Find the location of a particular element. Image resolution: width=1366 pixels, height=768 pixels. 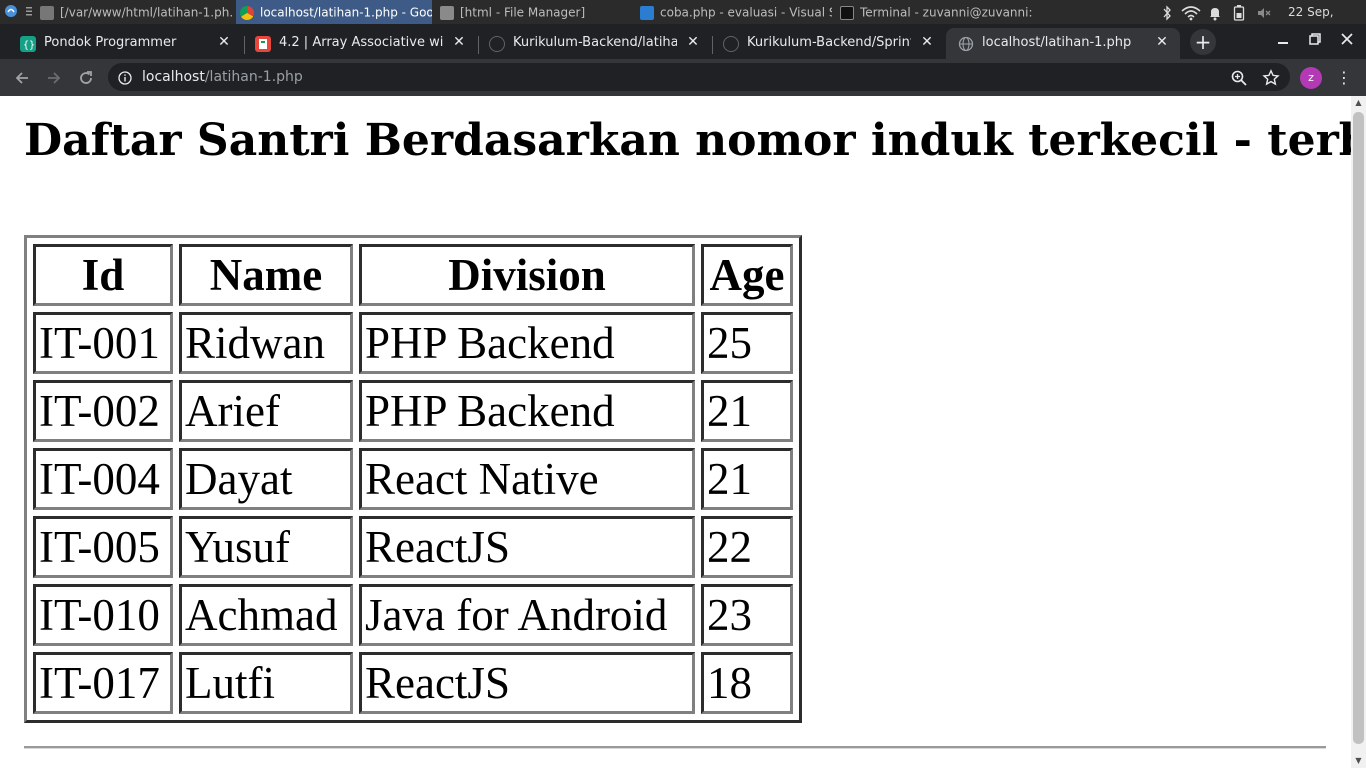

site-info-icon is located at coordinates (125, 77).